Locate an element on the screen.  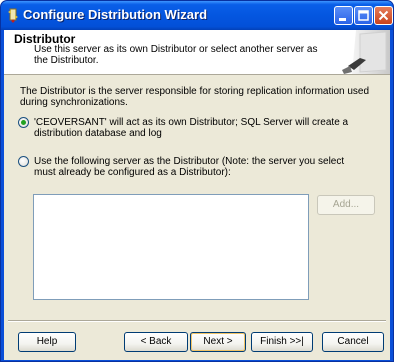
window-title: Configure Distribution Wizard is located at coordinates (115, 14).